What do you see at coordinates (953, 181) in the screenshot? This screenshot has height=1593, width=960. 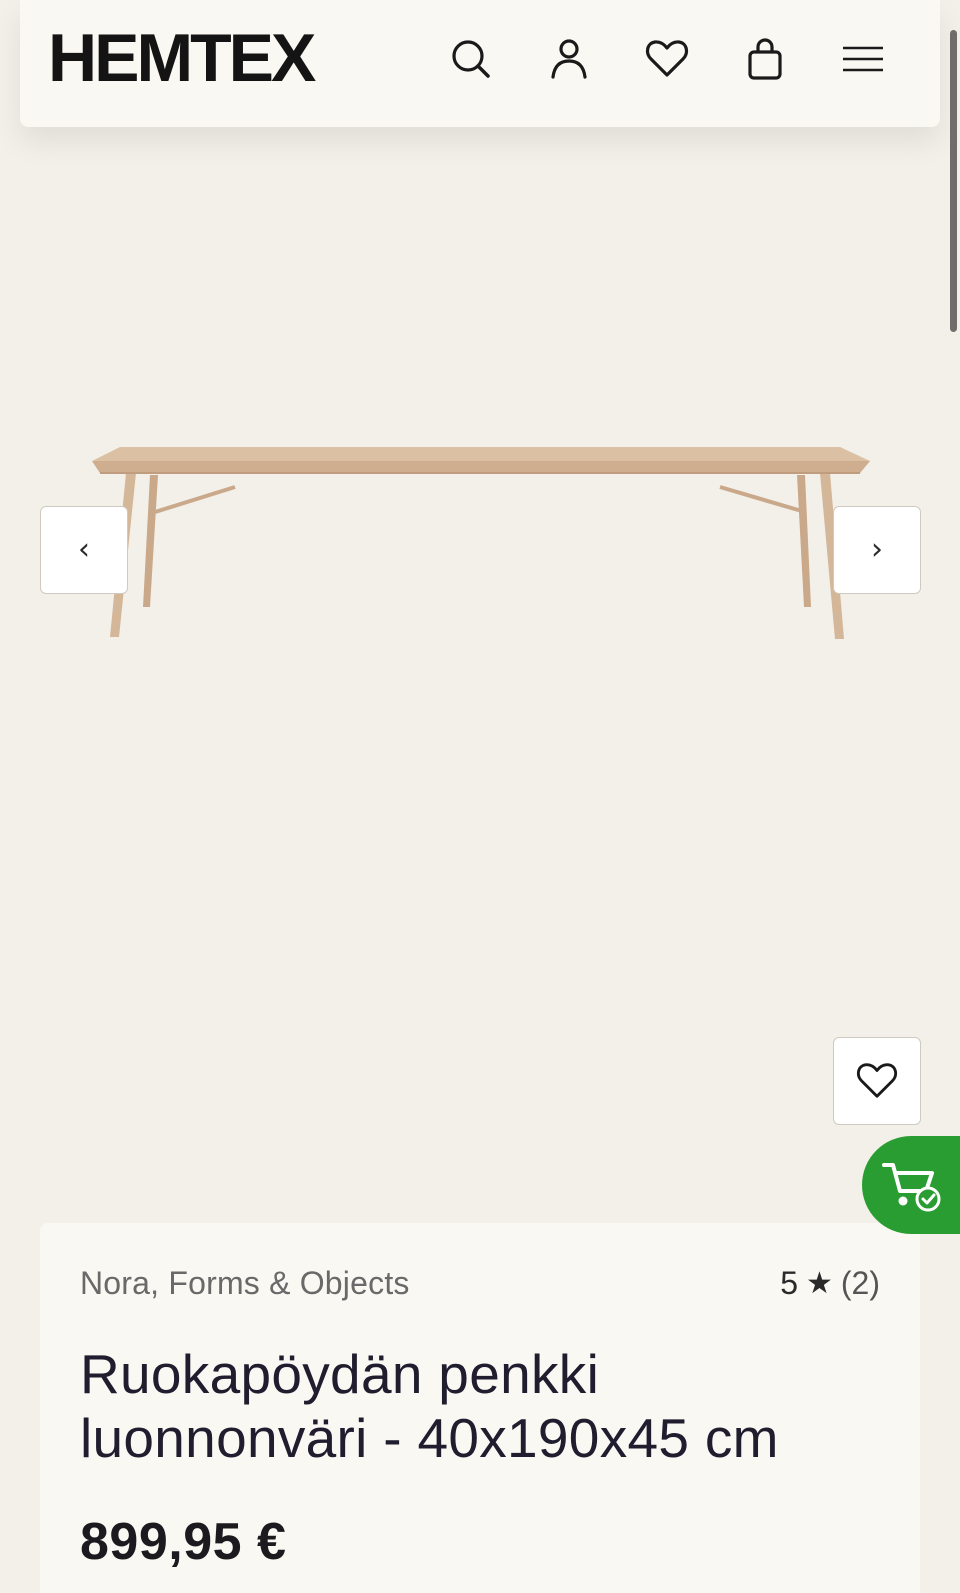 I see `page-scrollbar` at bounding box center [953, 181].